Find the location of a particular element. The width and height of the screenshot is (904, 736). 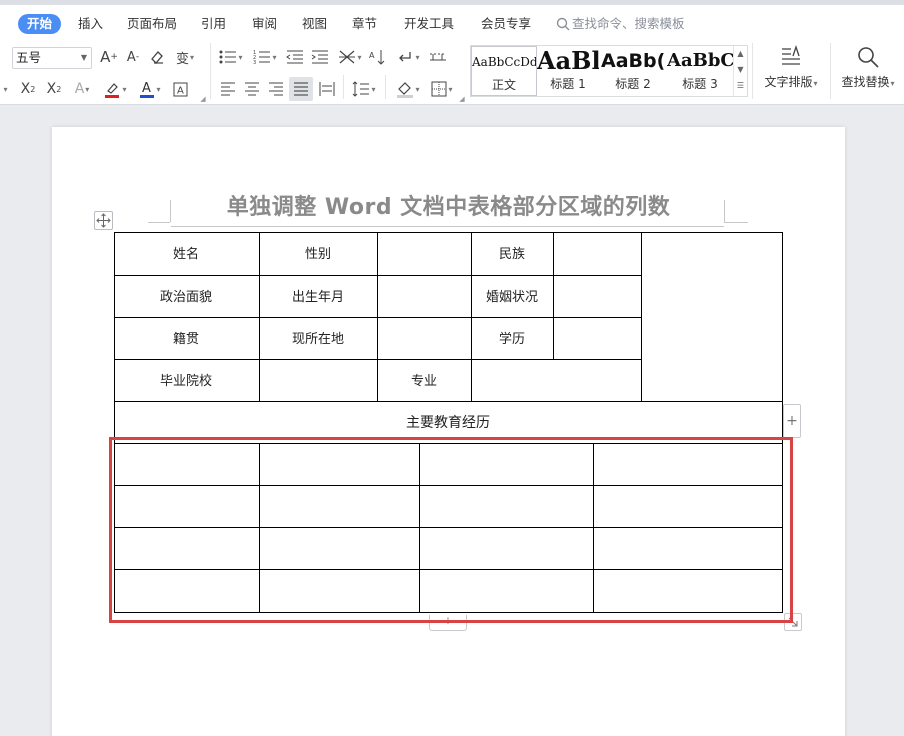

table-cell: 专业 is located at coordinates (424, 381).